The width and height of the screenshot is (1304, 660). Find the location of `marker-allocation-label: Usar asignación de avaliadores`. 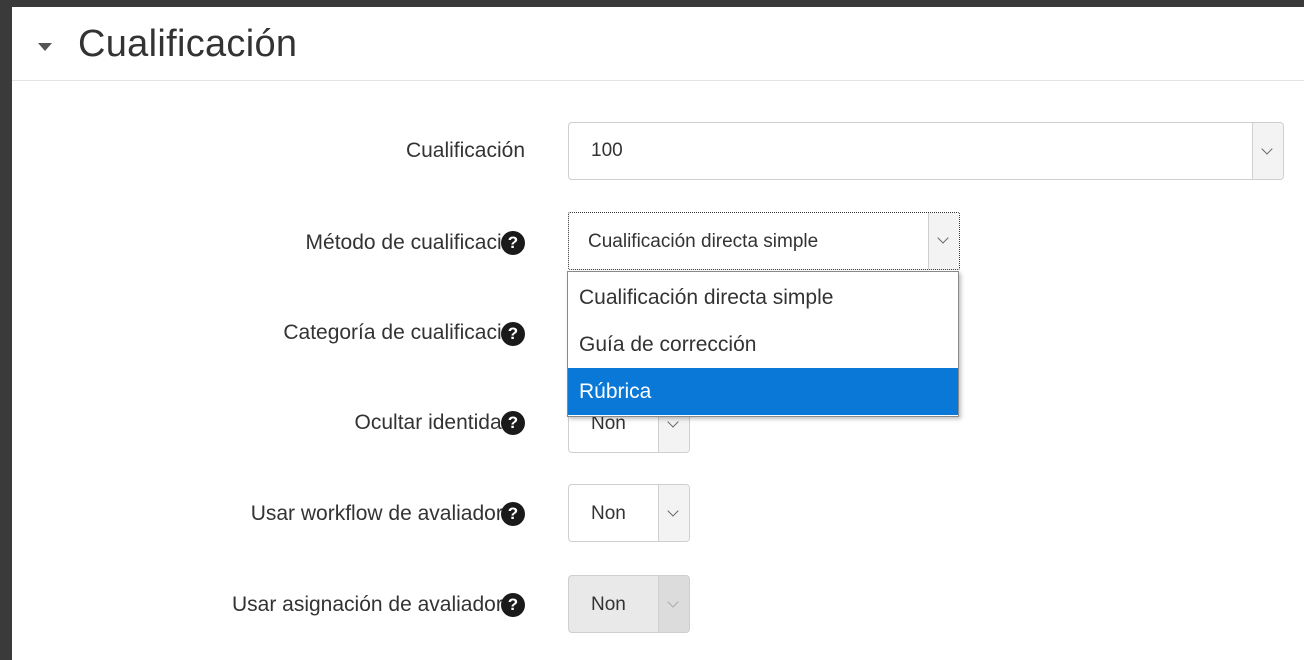

marker-allocation-label: Usar asignación de avaliadores is located at coordinates (378, 604).